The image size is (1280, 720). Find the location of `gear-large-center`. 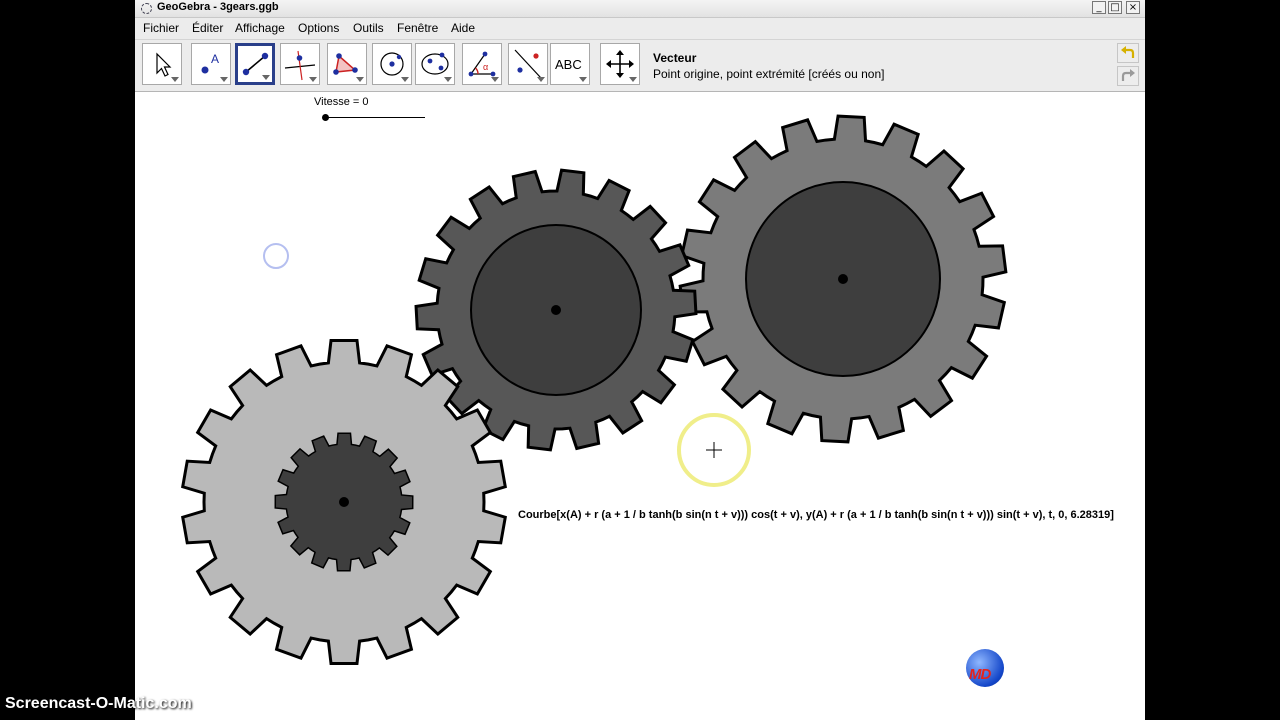

gear-large-center is located at coordinates (843, 279).